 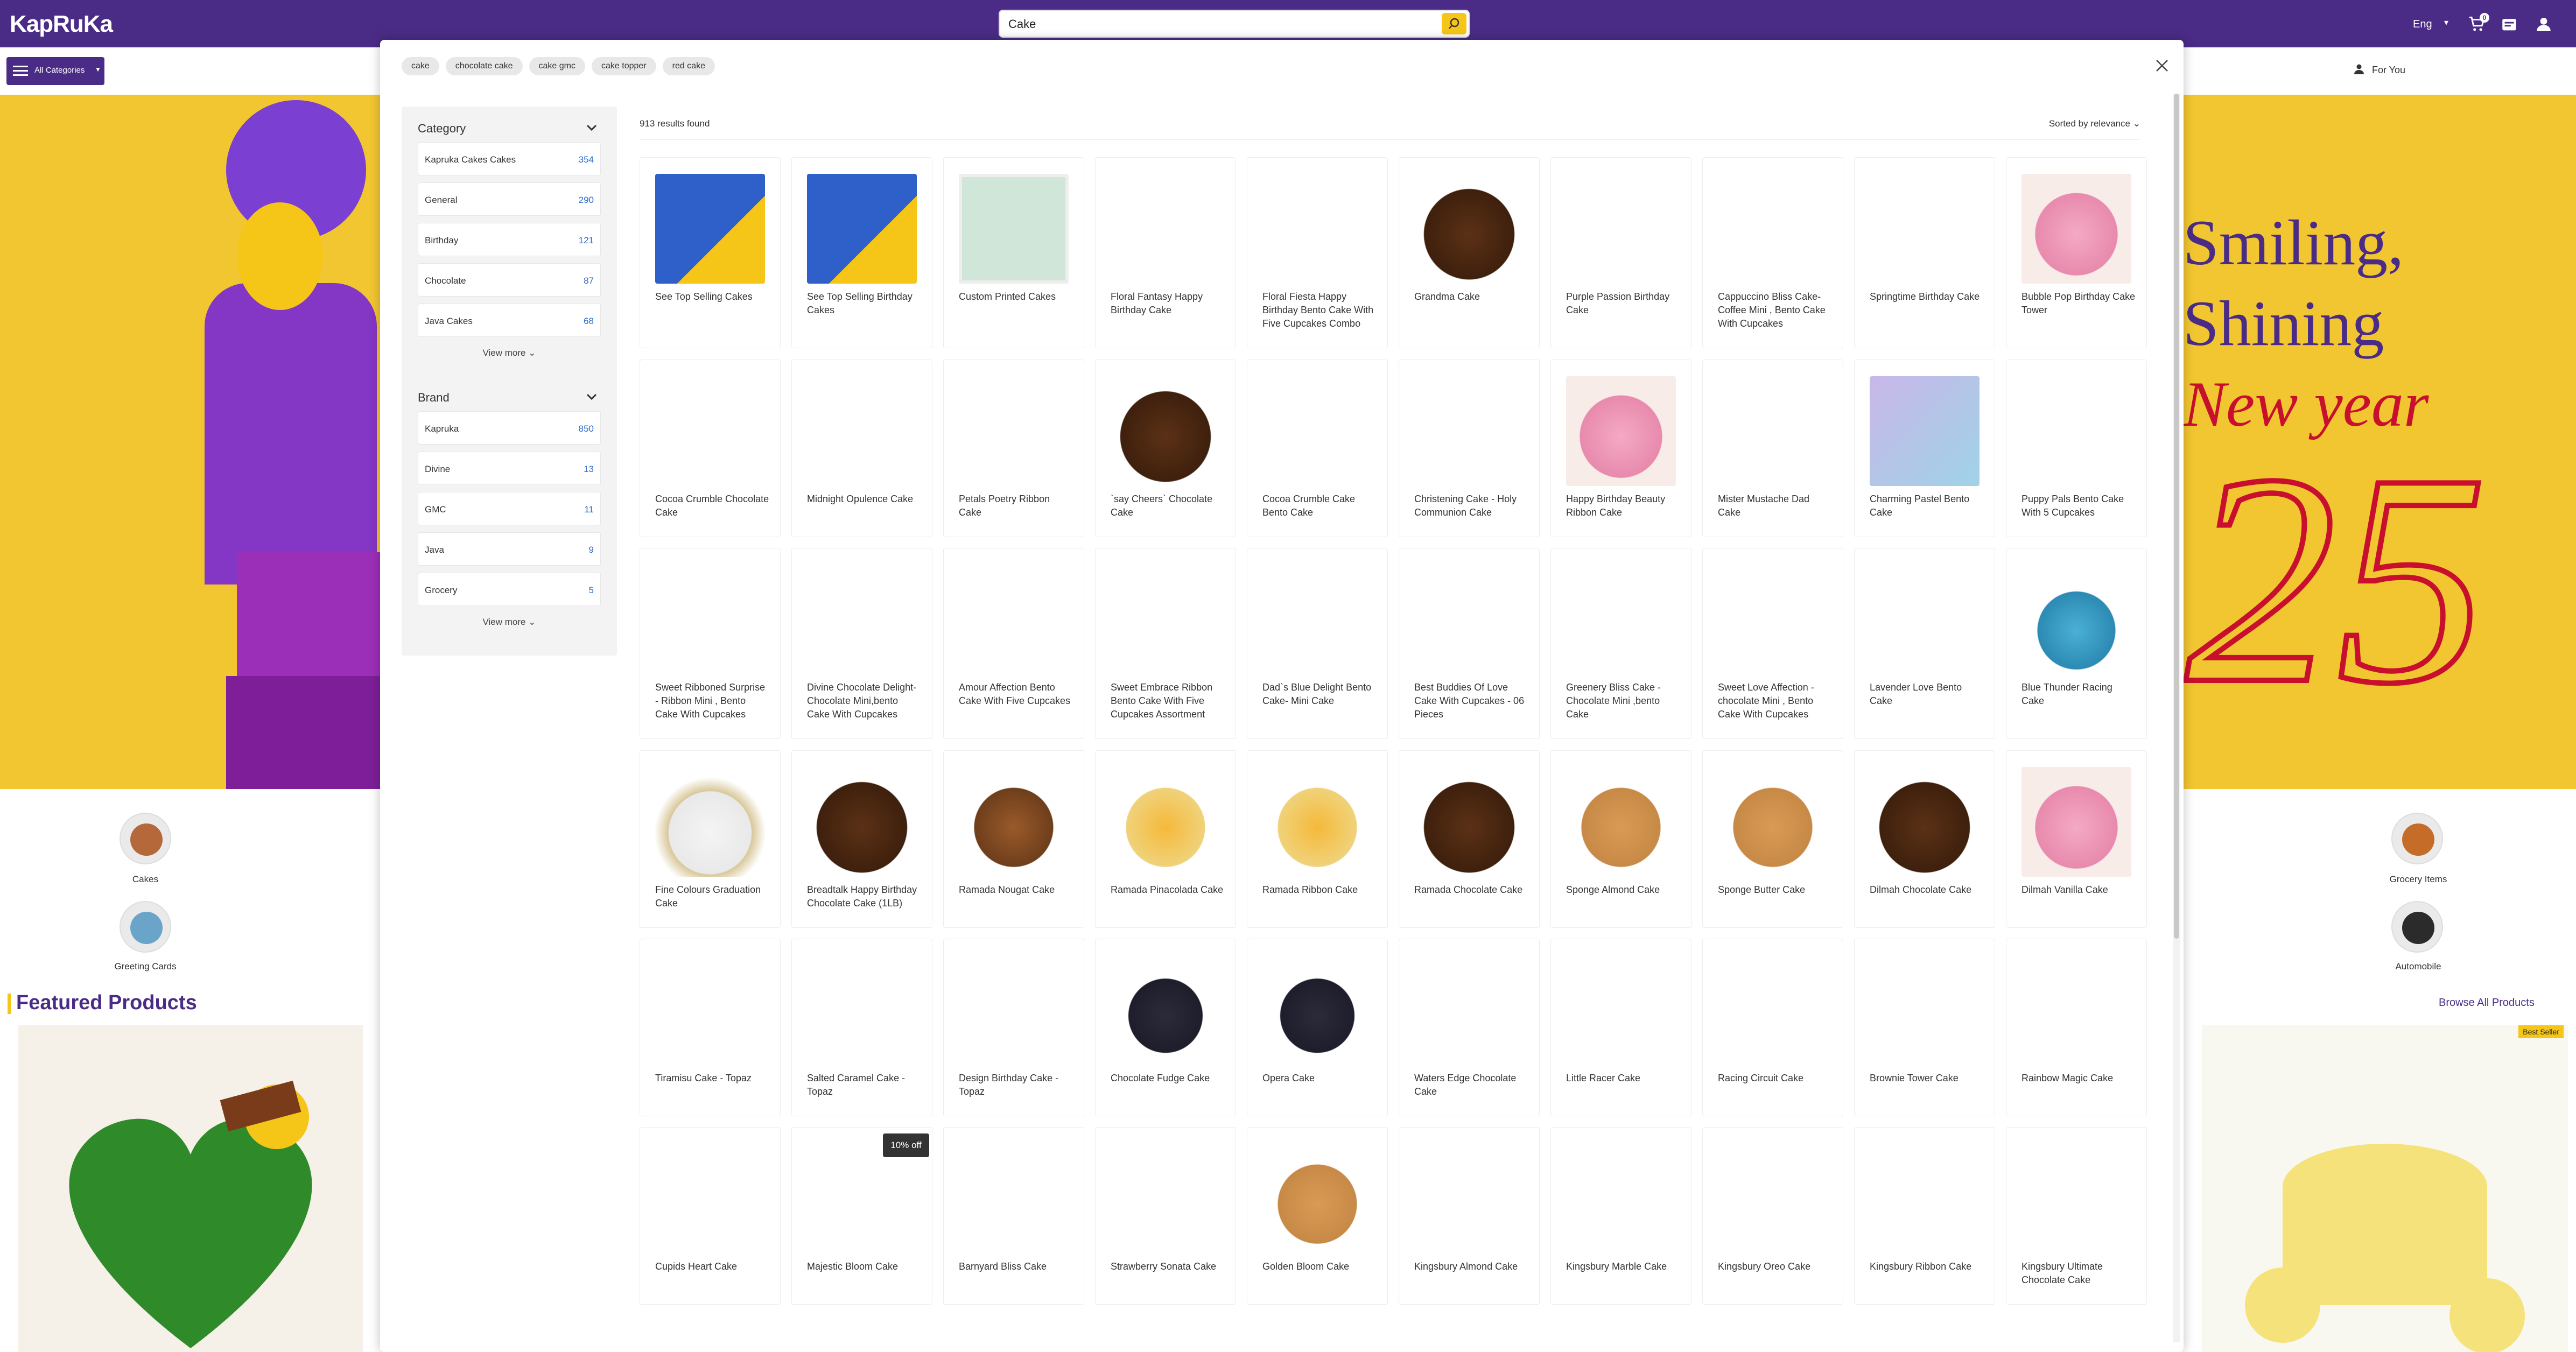 What do you see at coordinates (2094, 123) in the screenshot?
I see `sort-dropdown: Sorted by relevance ⌄` at bounding box center [2094, 123].